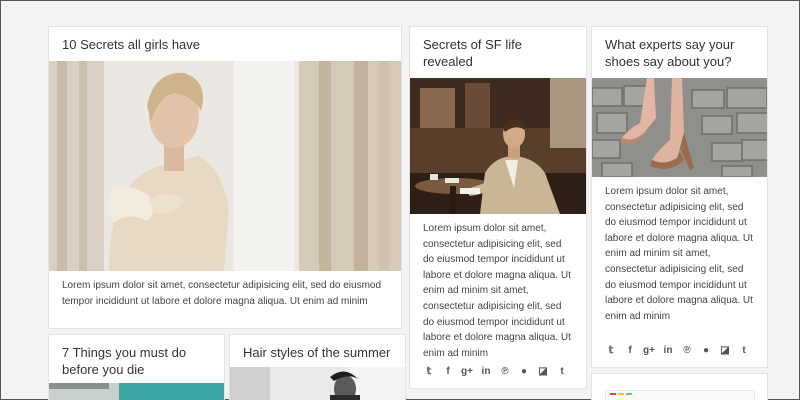  I want to click on article-card-hair-styles: Hair styles of the summer, so click(317, 367).